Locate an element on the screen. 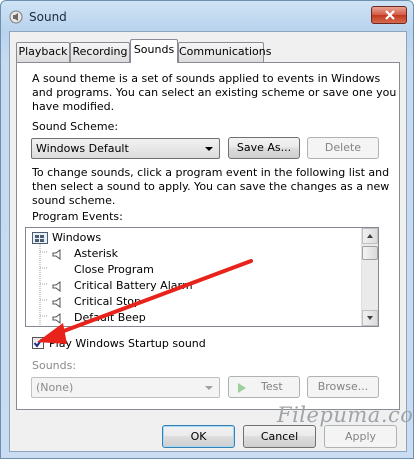 Image resolution: width=414 pixels, height=460 pixels. annotation-arrow is located at coordinates (145, 301).